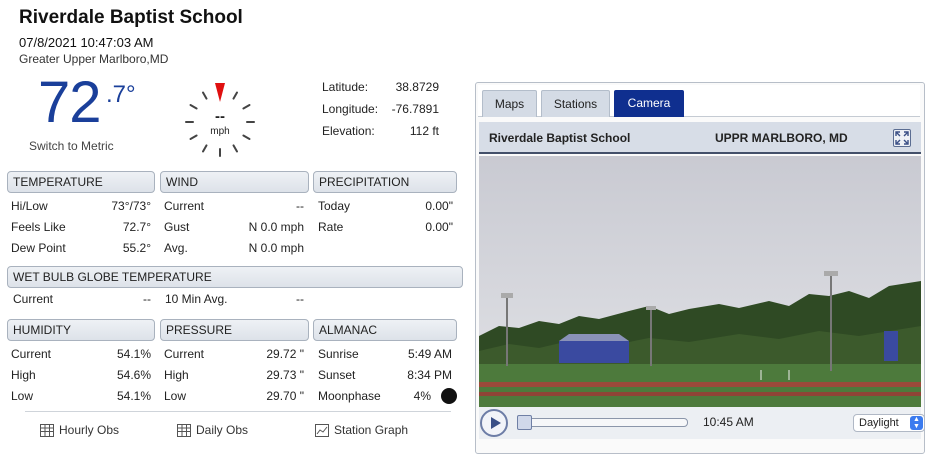 The width and height of the screenshot is (931, 463). Describe the element at coordinates (322, 430) in the screenshot. I see `graph-icon` at that location.